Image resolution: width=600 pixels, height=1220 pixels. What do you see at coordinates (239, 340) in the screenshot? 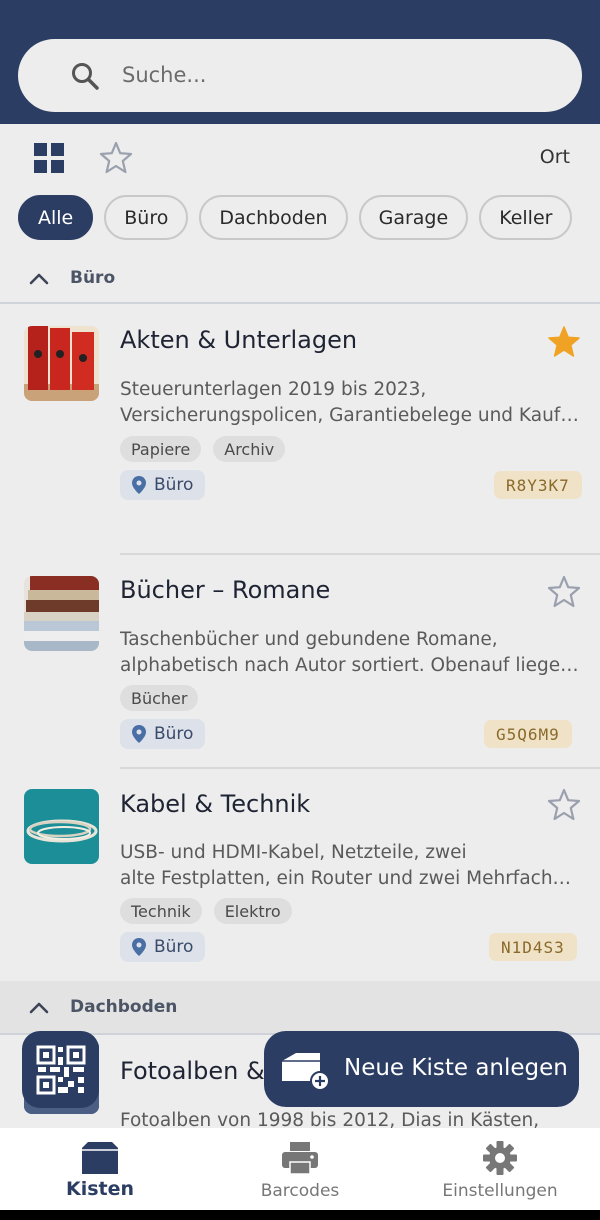
I see `box-title: Akten & Unterlagen` at bounding box center [239, 340].